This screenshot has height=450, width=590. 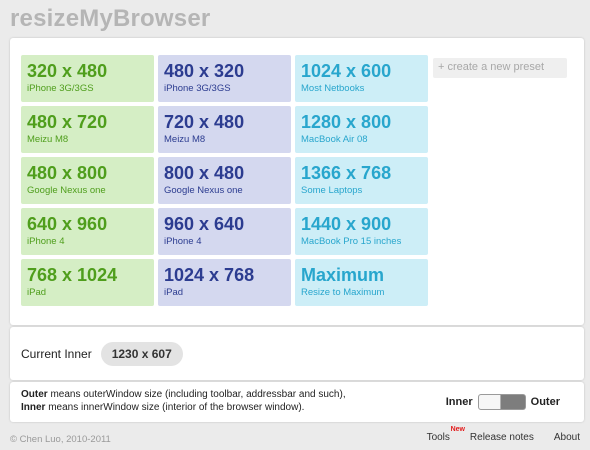 I want to click on create-preset-button: + create a new preset, so click(x=500, y=68).